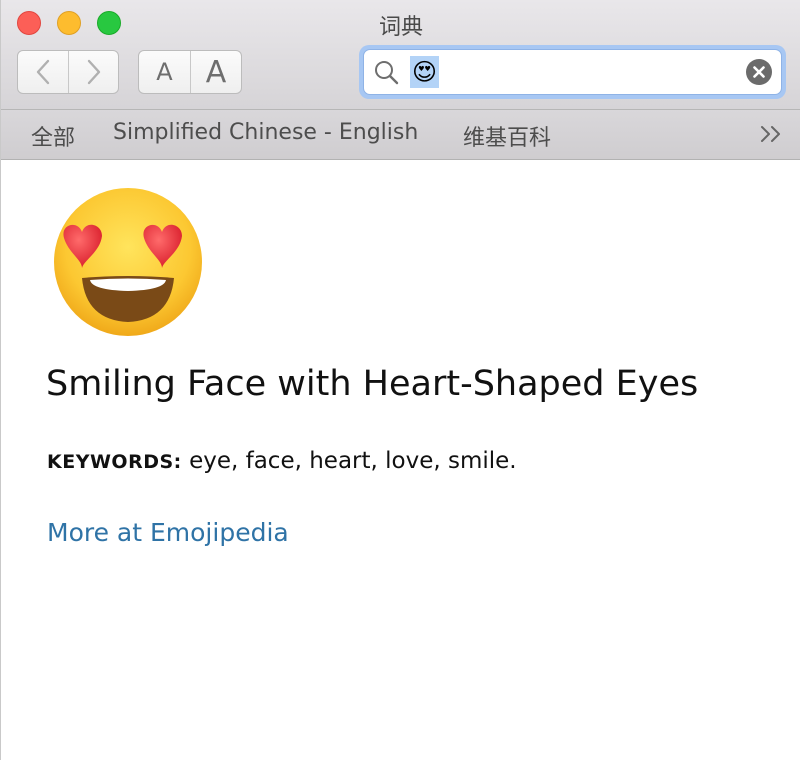 The width and height of the screenshot is (800, 760). What do you see at coordinates (372, 384) in the screenshot?
I see `entry-title: Smiling Face with Heart-Shaped Eyes` at bounding box center [372, 384].